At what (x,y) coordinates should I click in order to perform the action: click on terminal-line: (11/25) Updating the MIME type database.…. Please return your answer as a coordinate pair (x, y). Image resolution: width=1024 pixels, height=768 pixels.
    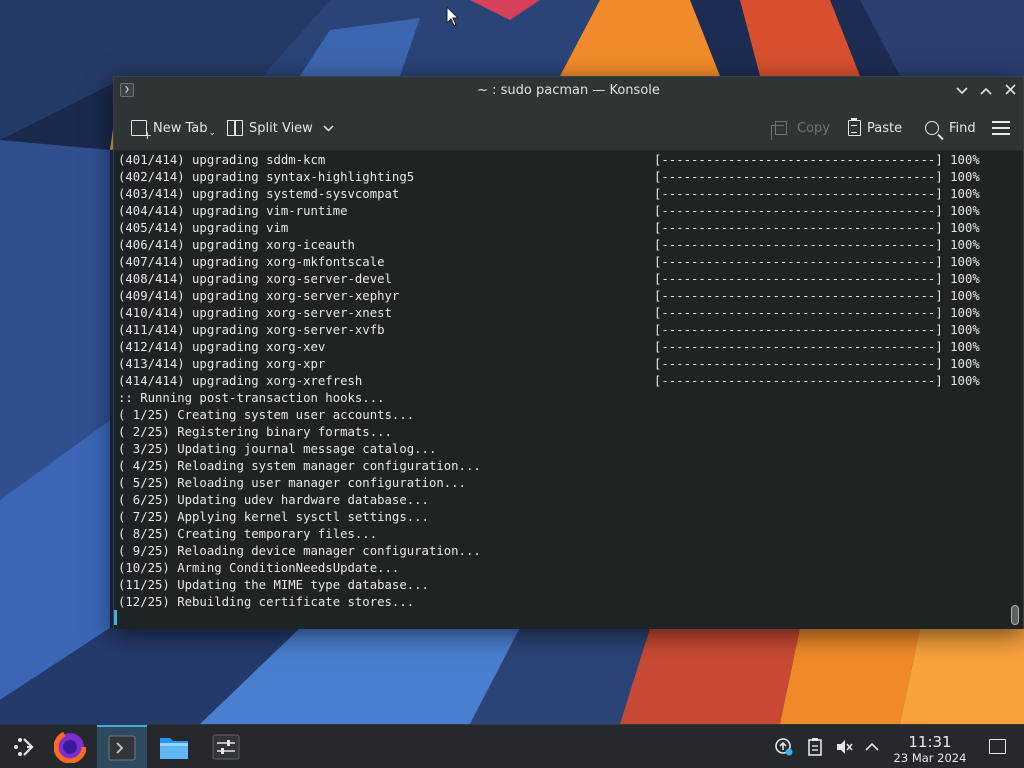
    Looking at the image, I should click on (273, 585).